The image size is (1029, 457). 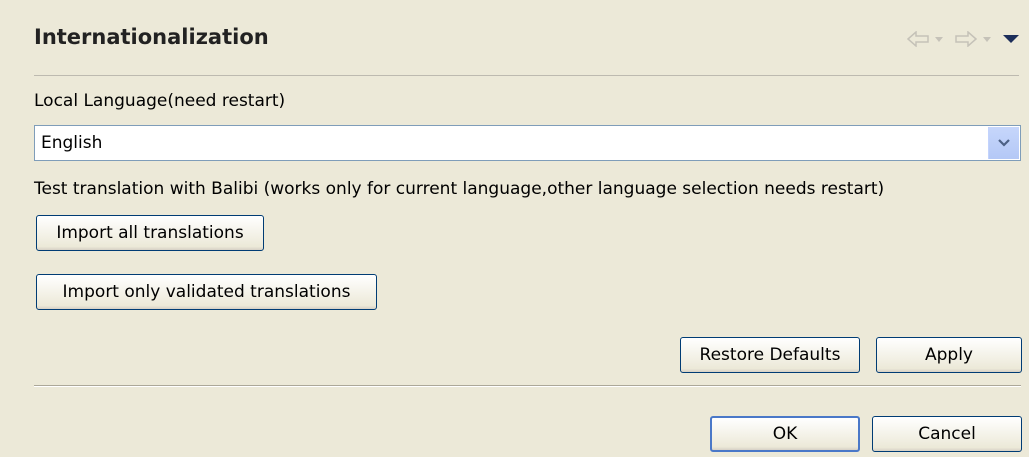 What do you see at coordinates (526, 75) in the screenshot?
I see `header-separator` at bounding box center [526, 75].